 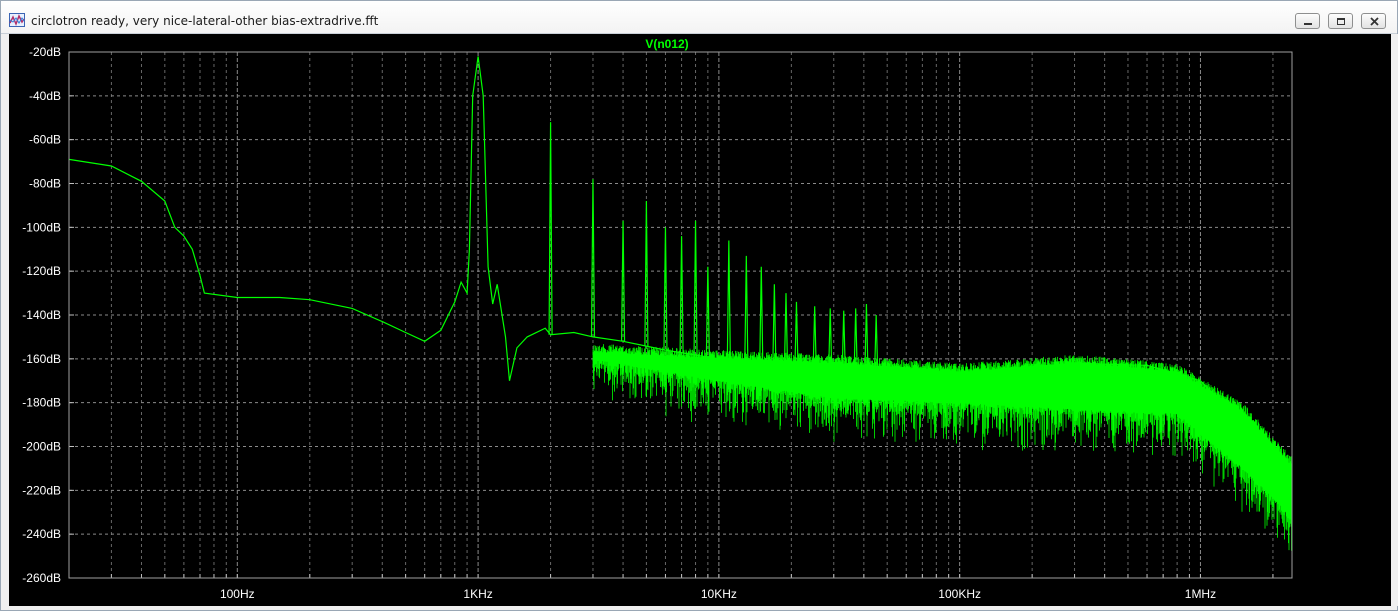 What do you see at coordinates (41, 534) in the screenshot?
I see `y-tick-label: -240dB` at bounding box center [41, 534].